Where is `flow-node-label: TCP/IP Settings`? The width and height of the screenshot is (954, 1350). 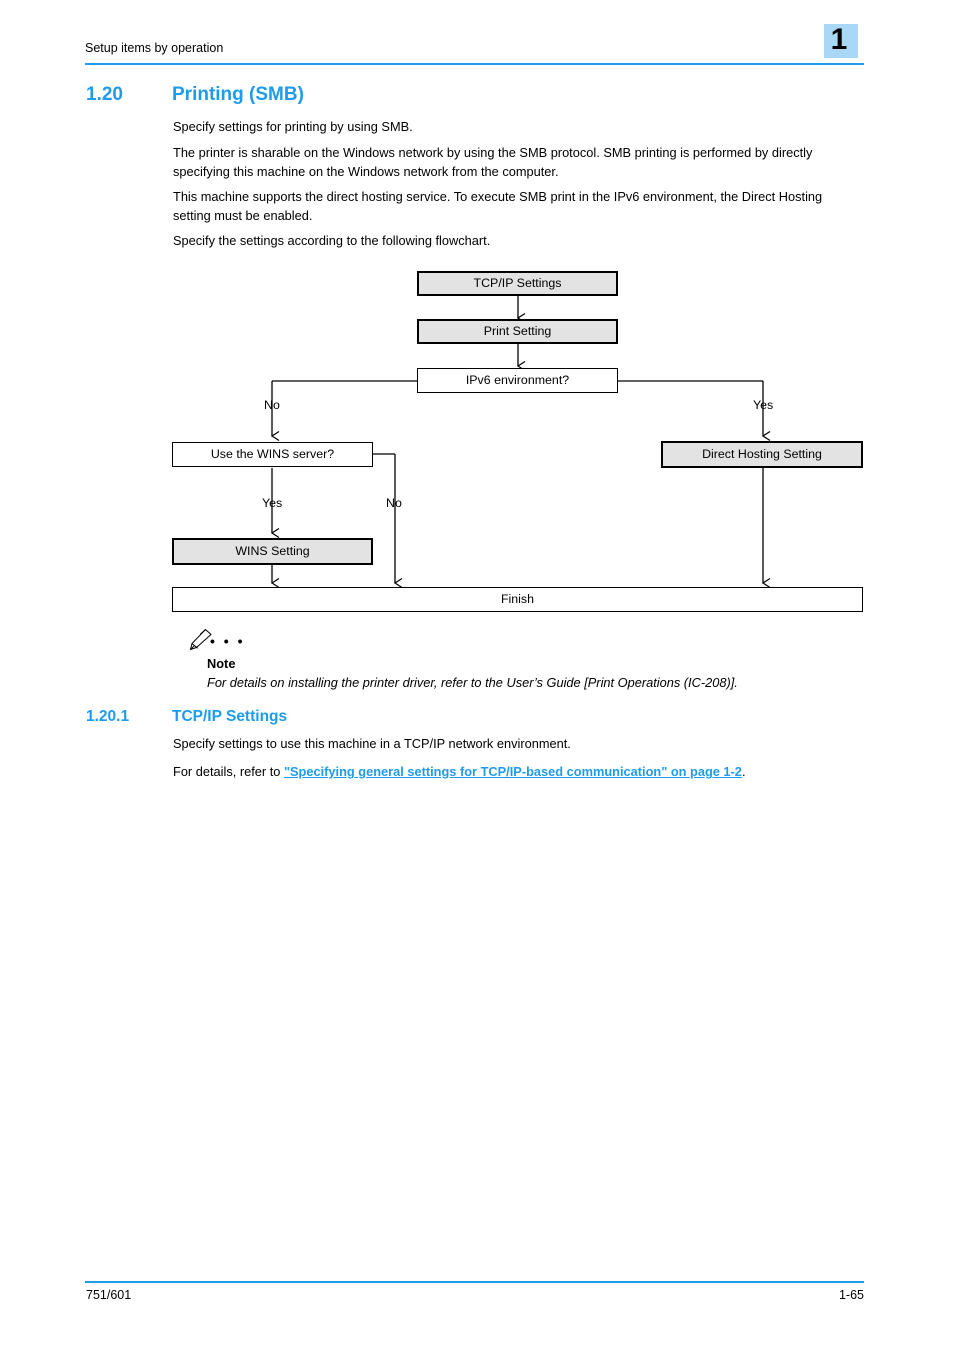 flow-node-label: TCP/IP Settings is located at coordinates (517, 283).